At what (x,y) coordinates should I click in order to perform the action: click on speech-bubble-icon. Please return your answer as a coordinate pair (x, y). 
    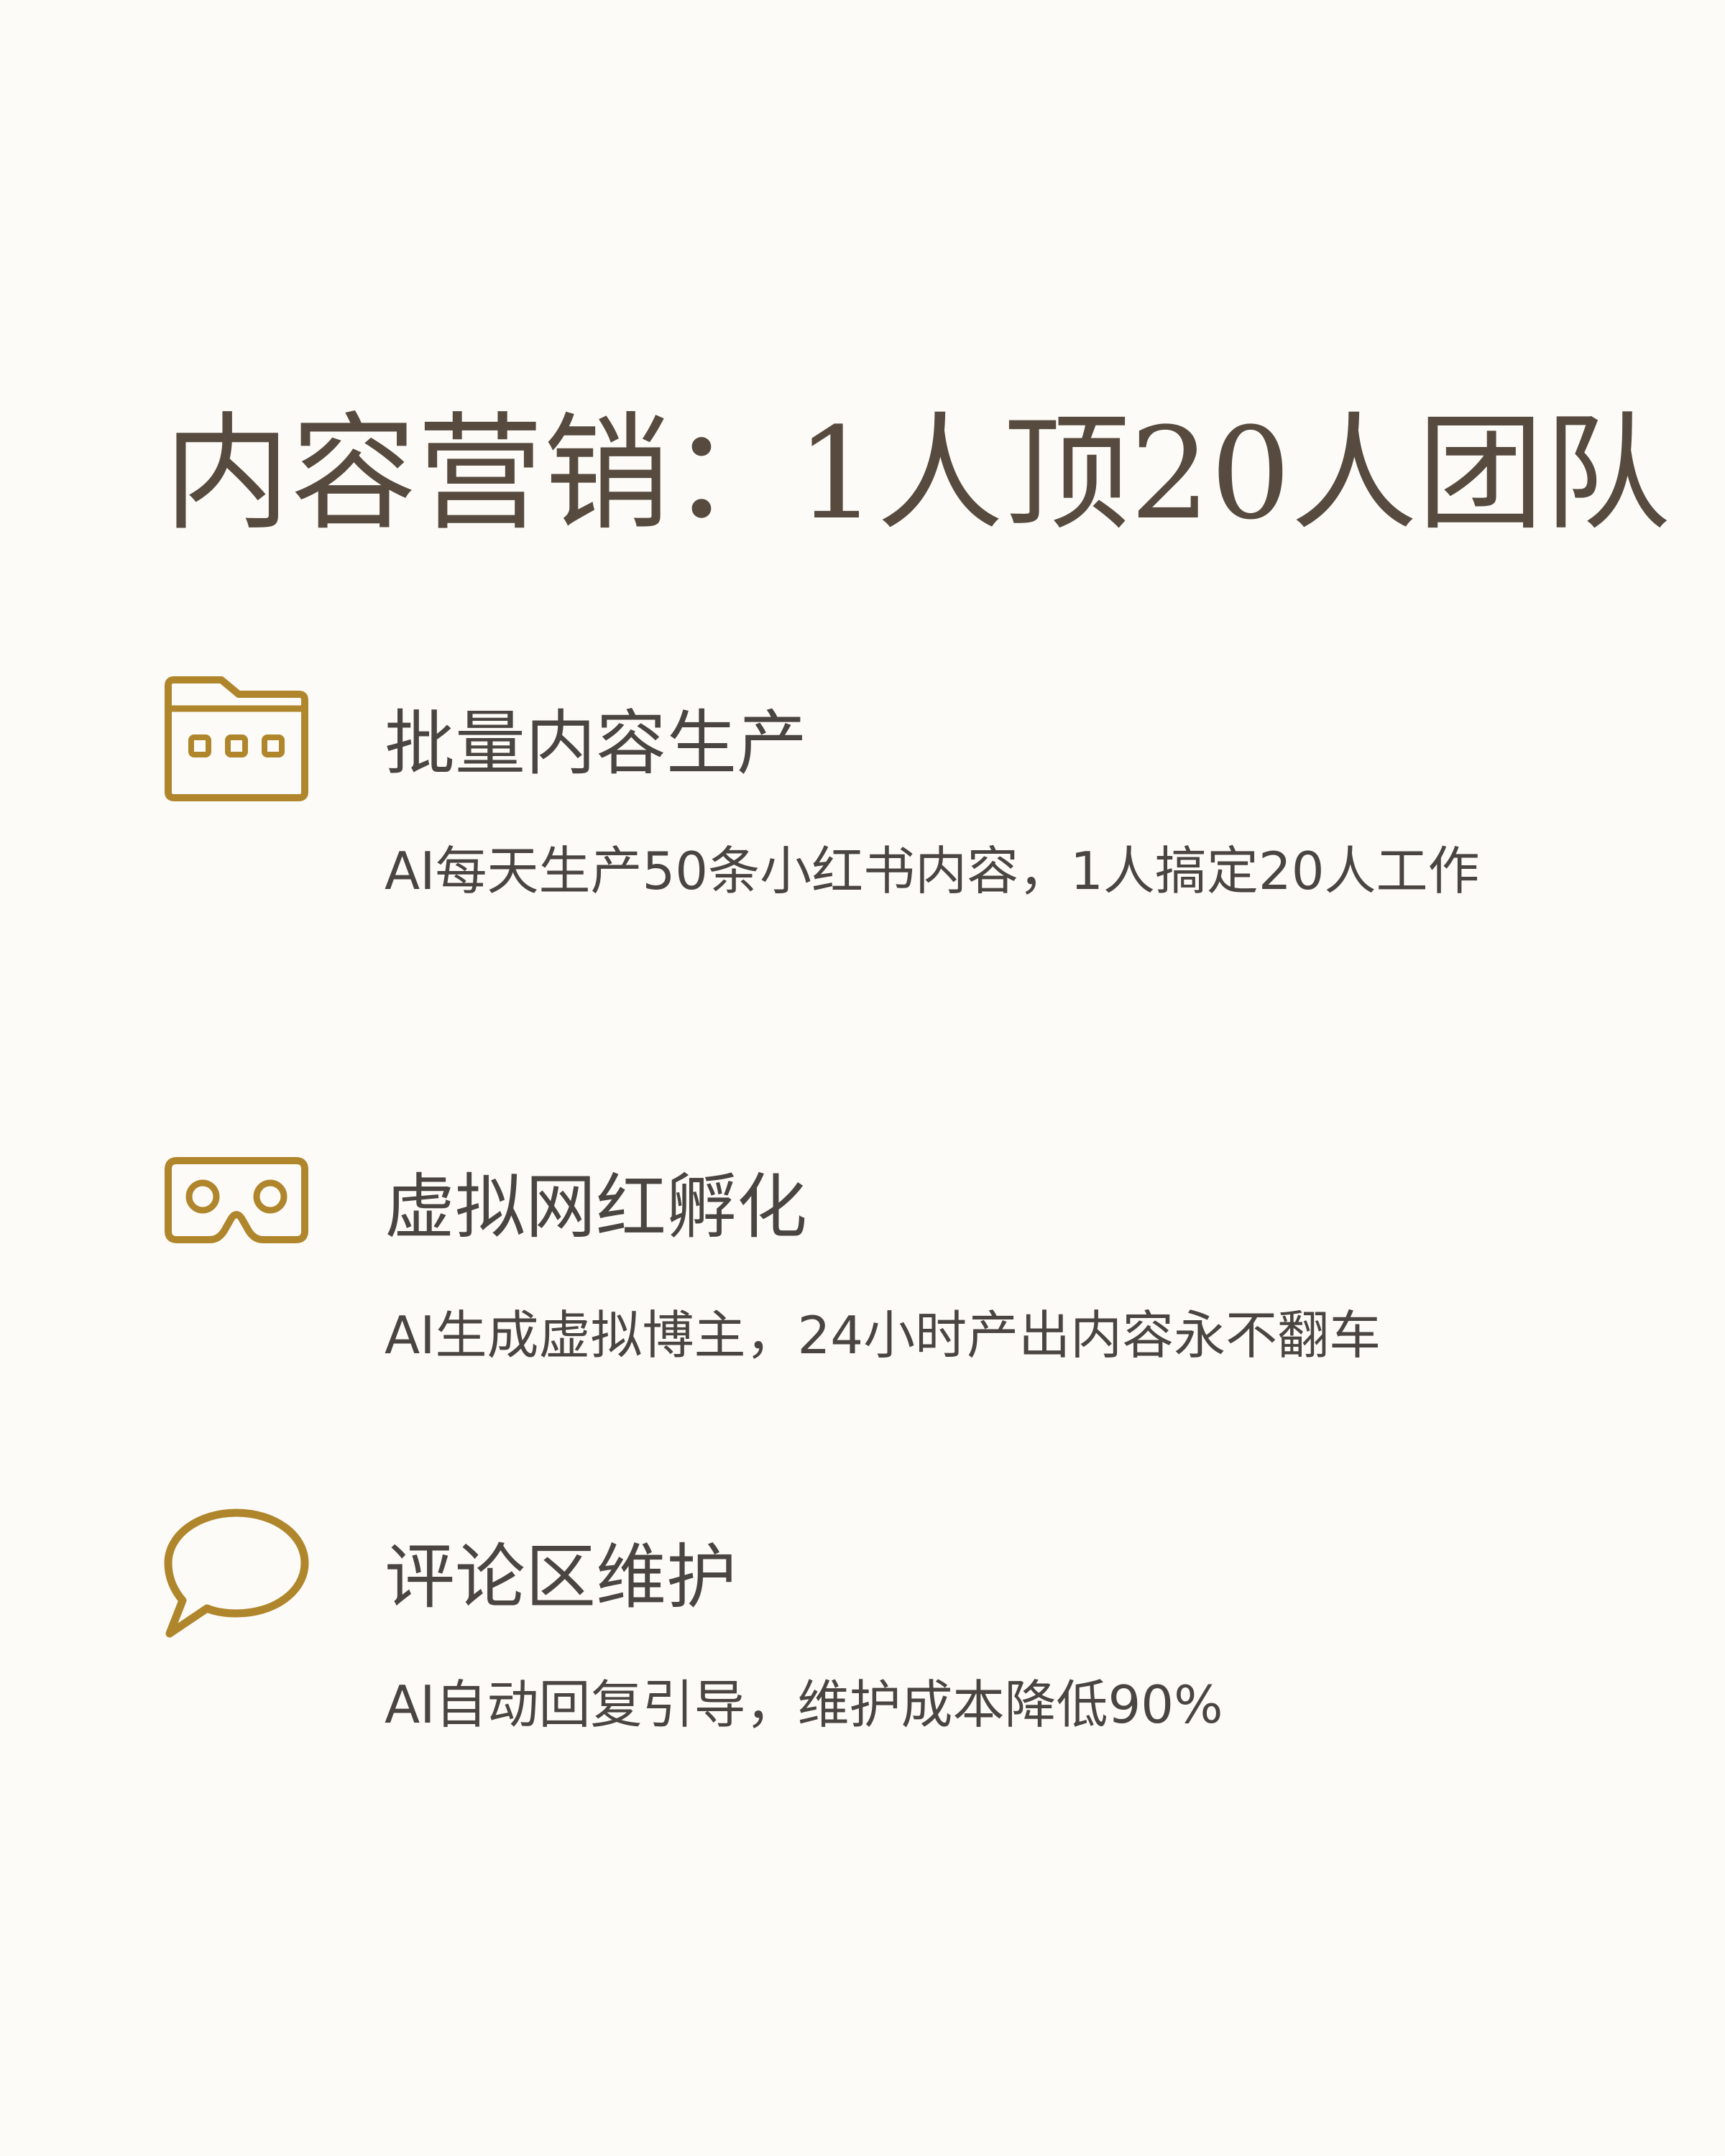
    Looking at the image, I should click on (236, 1572).